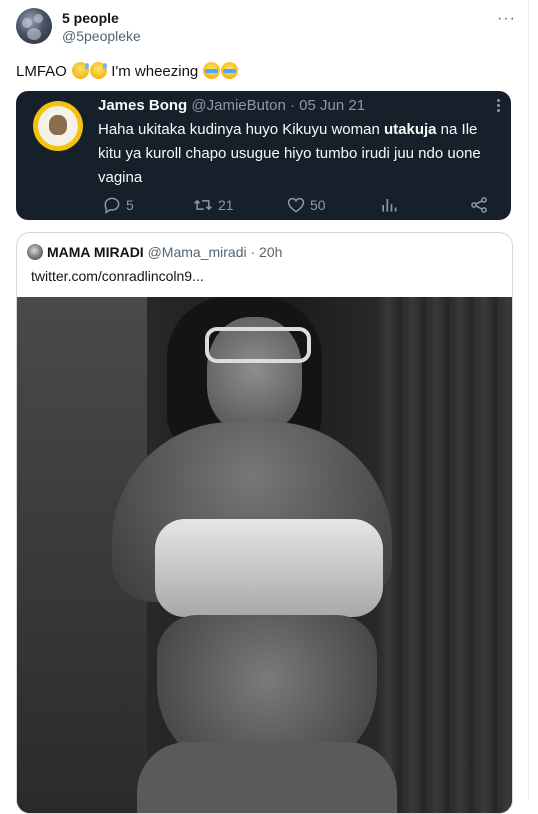 This screenshot has height=814, width=538. What do you see at coordinates (318, 205) in the screenshot?
I see `like-count: 50` at bounding box center [318, 205].